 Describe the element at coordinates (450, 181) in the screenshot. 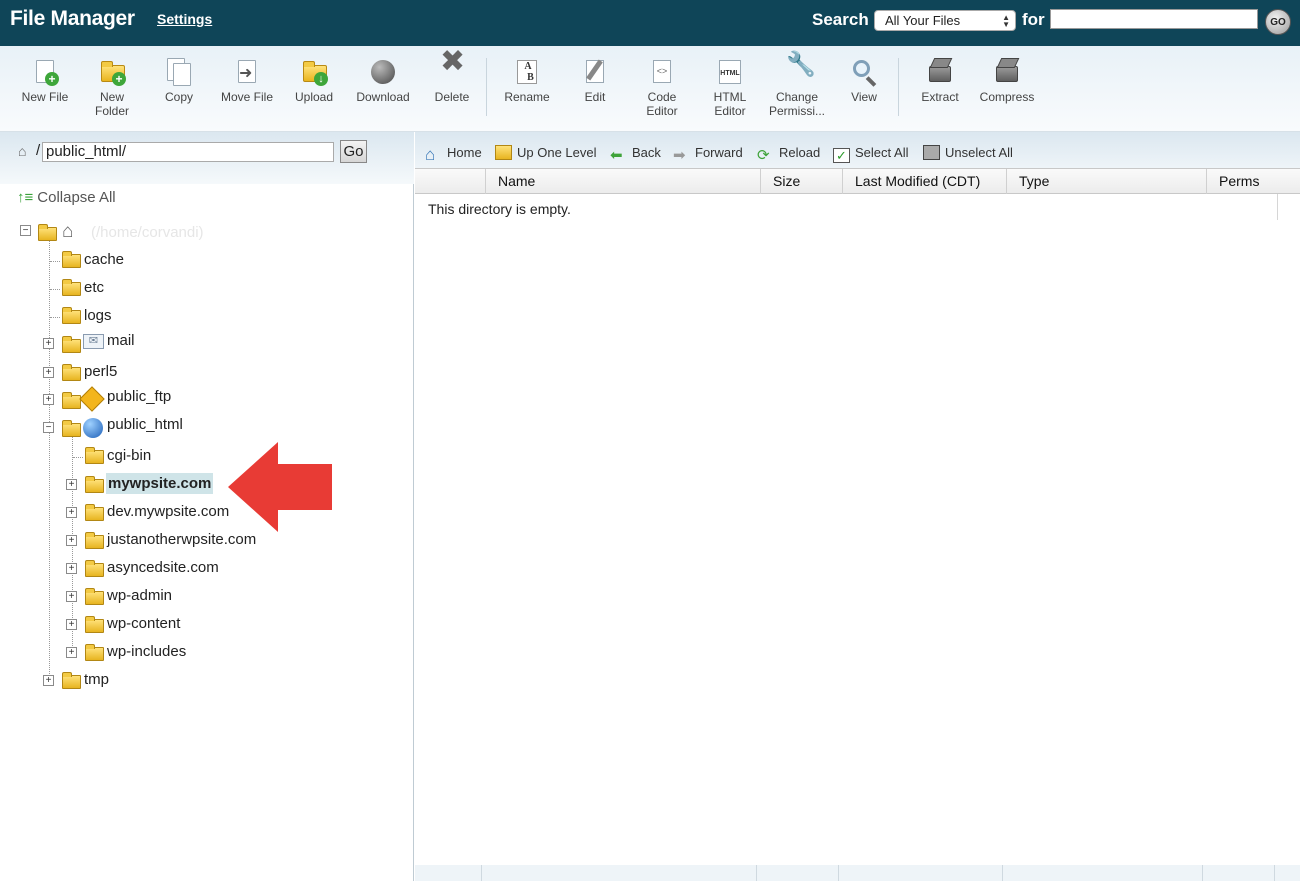

I see `column-header-icon` at that location.